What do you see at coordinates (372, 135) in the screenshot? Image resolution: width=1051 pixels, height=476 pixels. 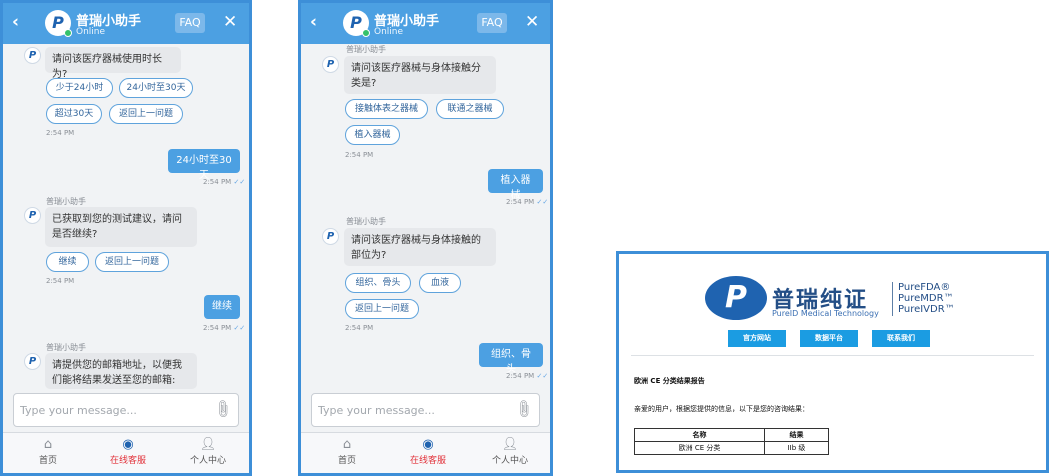 I see `option-implant-device: 植入器械` at bounding box center [372, 135].